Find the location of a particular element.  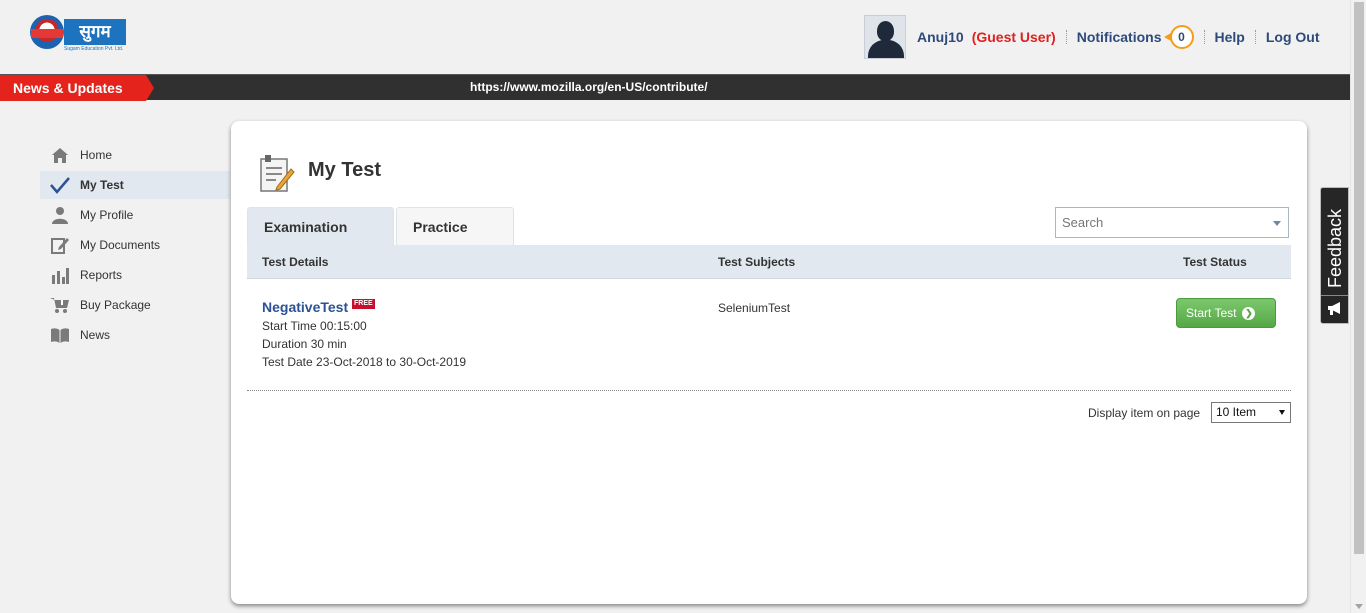

sidebar-item-reports: Reports is located at coordinates (135, 275).